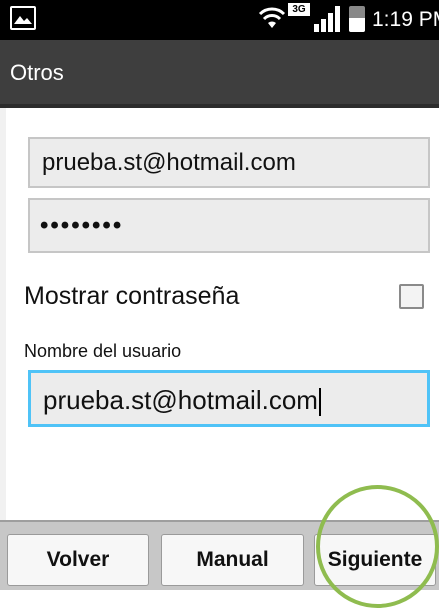 The width and height of the screenshot is (439, 608). What do you see at coordinates (37, 72) in the screenshot?
I see `page-title: Otros` at bounding box center [37, 72].